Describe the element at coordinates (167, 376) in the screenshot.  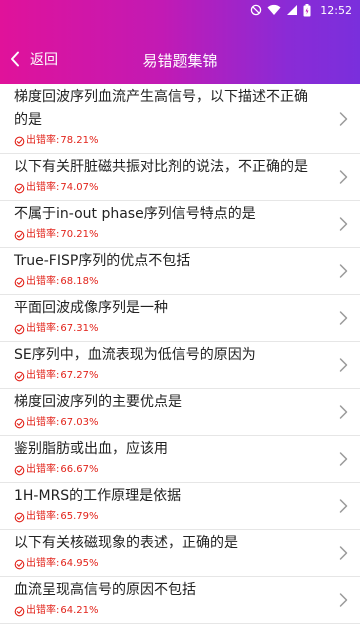
I see `error-rate: 出错率: 67.27%` at that location.